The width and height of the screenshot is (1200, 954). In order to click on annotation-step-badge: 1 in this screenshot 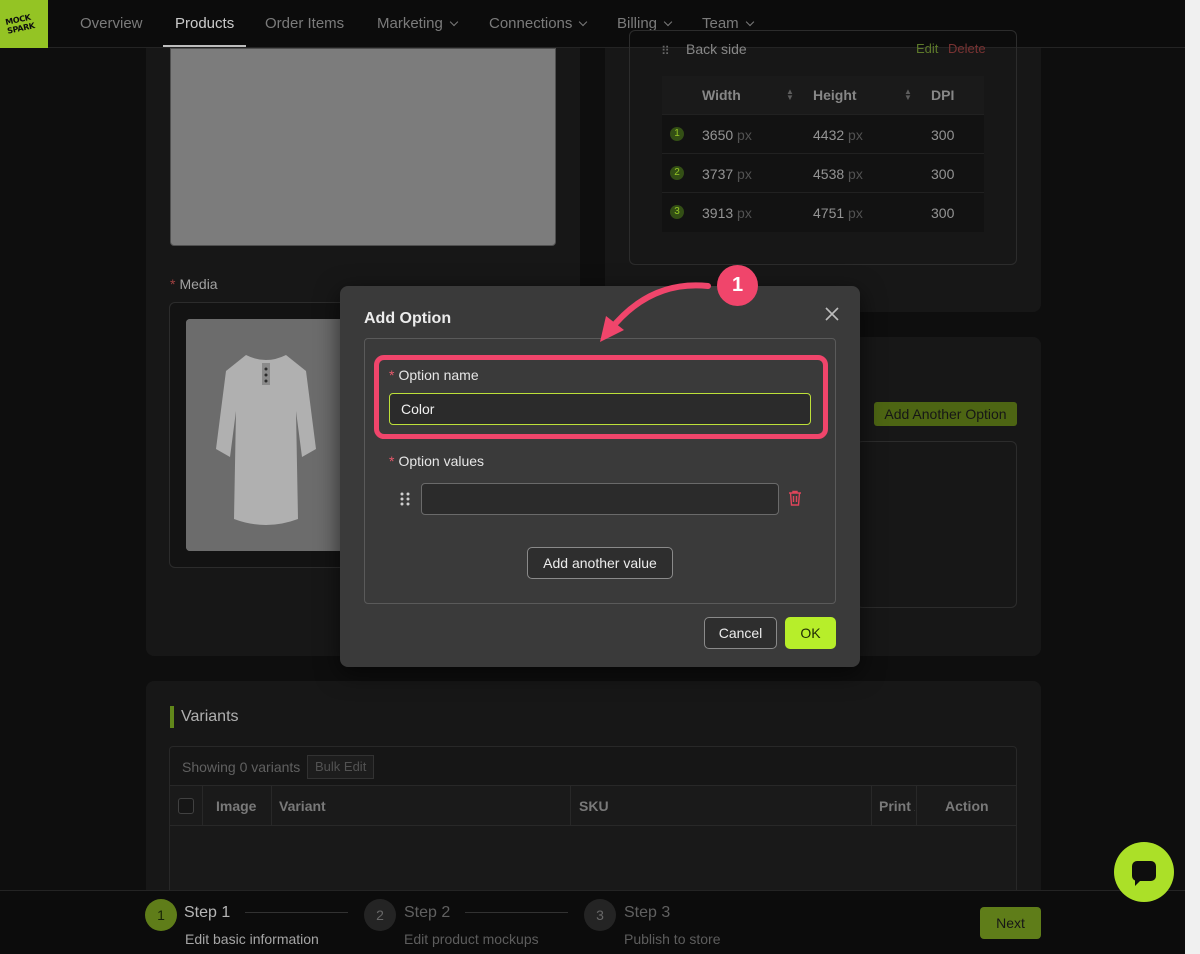, I will do `click(737, 285)`.